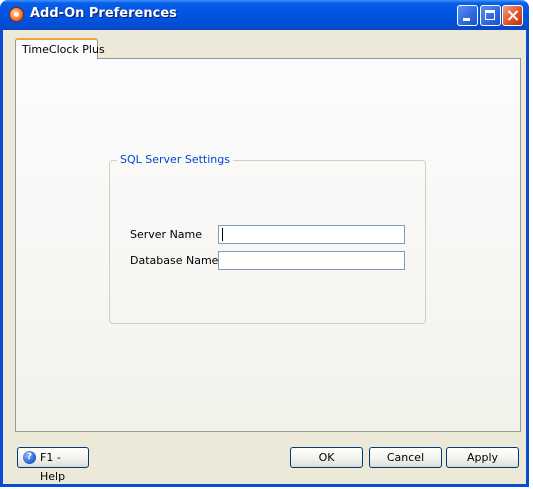 This screenshot has width=533, height=489. What do you see at coordinates (482, 457) in the screenshot?
I see `apply-button: Apply` at bounding box center [482, 457].